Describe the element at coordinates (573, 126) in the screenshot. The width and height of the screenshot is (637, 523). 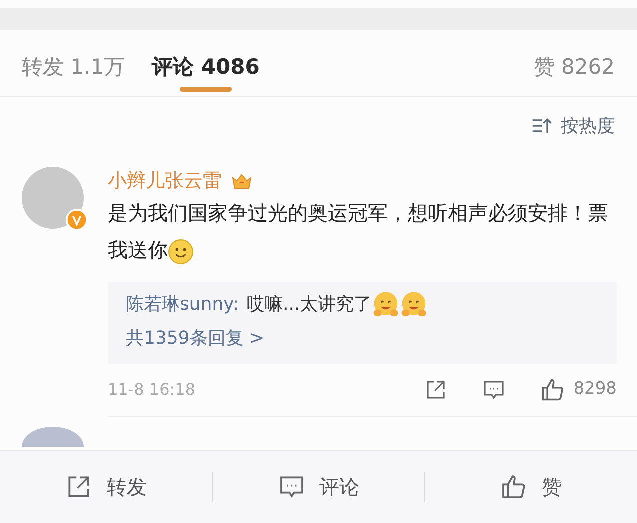
I see `sort-button: 按热度` at that location.